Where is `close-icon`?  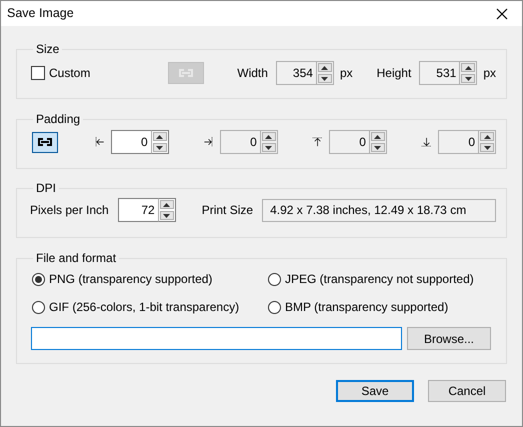 close-icon is located at coordinates (502, 14).